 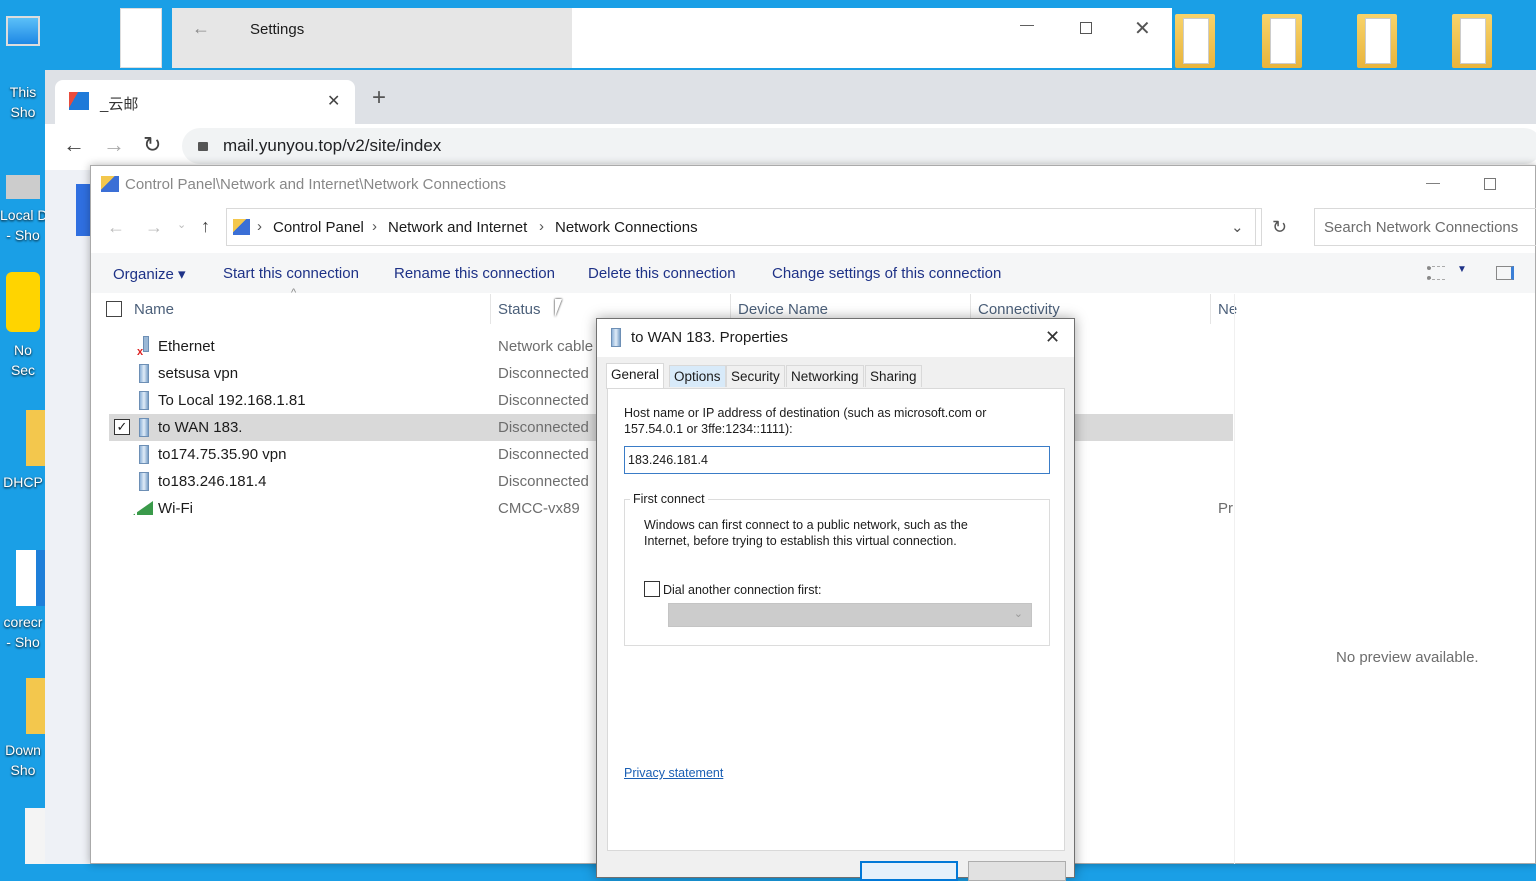 I want to click on document-icon, so click(x=35, y=836).